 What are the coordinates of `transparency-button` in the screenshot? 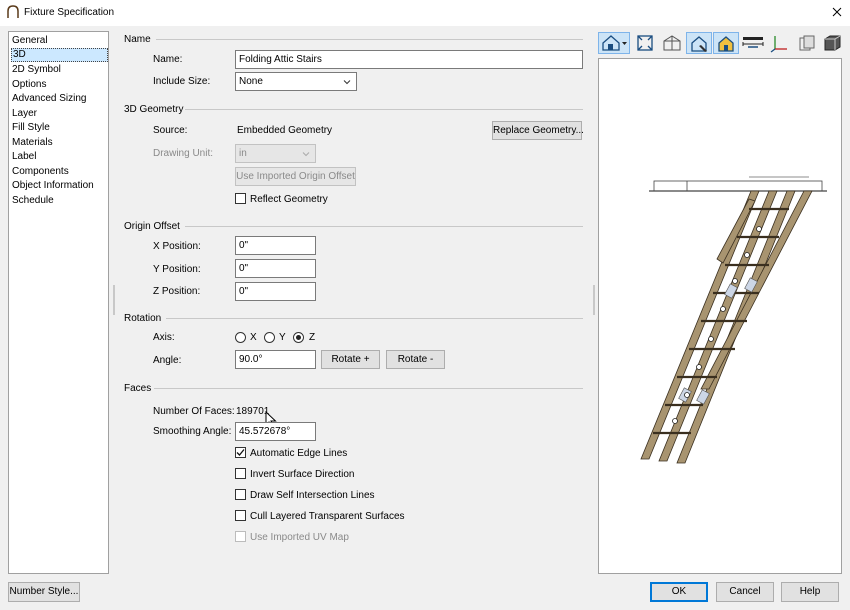 It's located at (807, 43).